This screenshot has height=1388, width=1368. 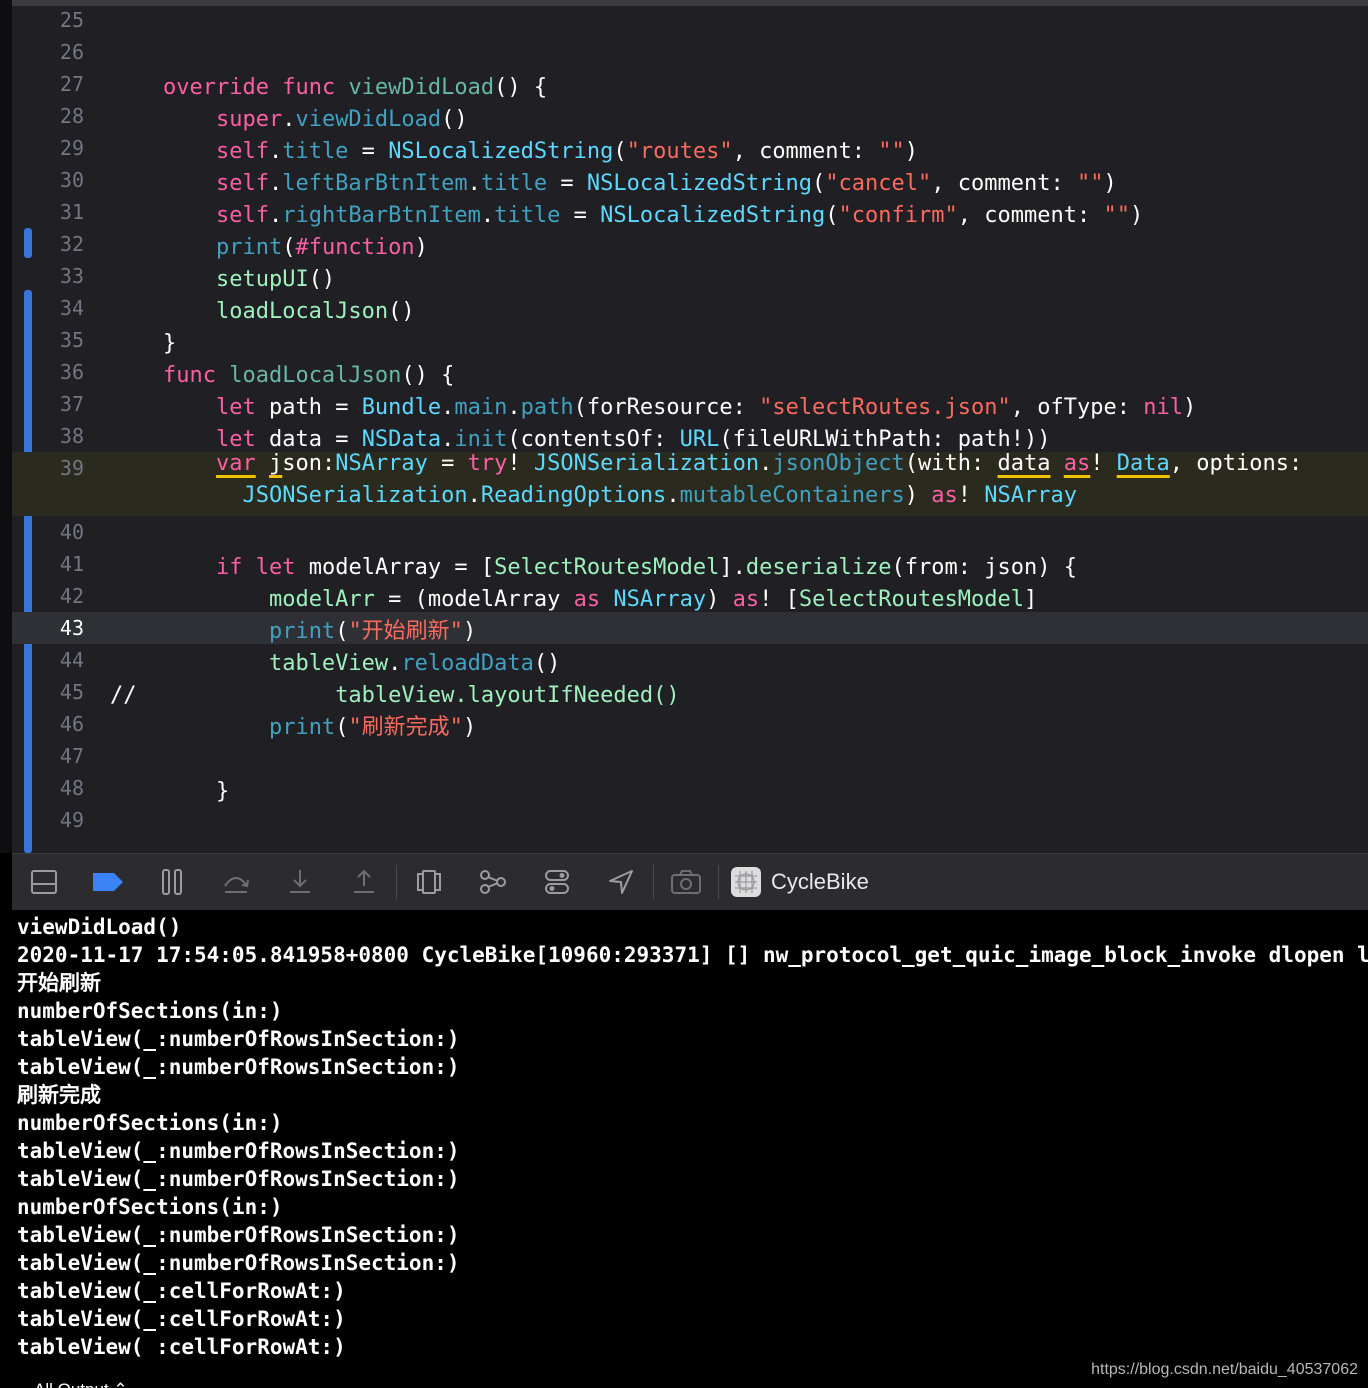 What do you see at coordinates (690, 116) in the screenshot?
I see `code-line: 28 super.viewDidLoad()` at bounding box center [690, 116].